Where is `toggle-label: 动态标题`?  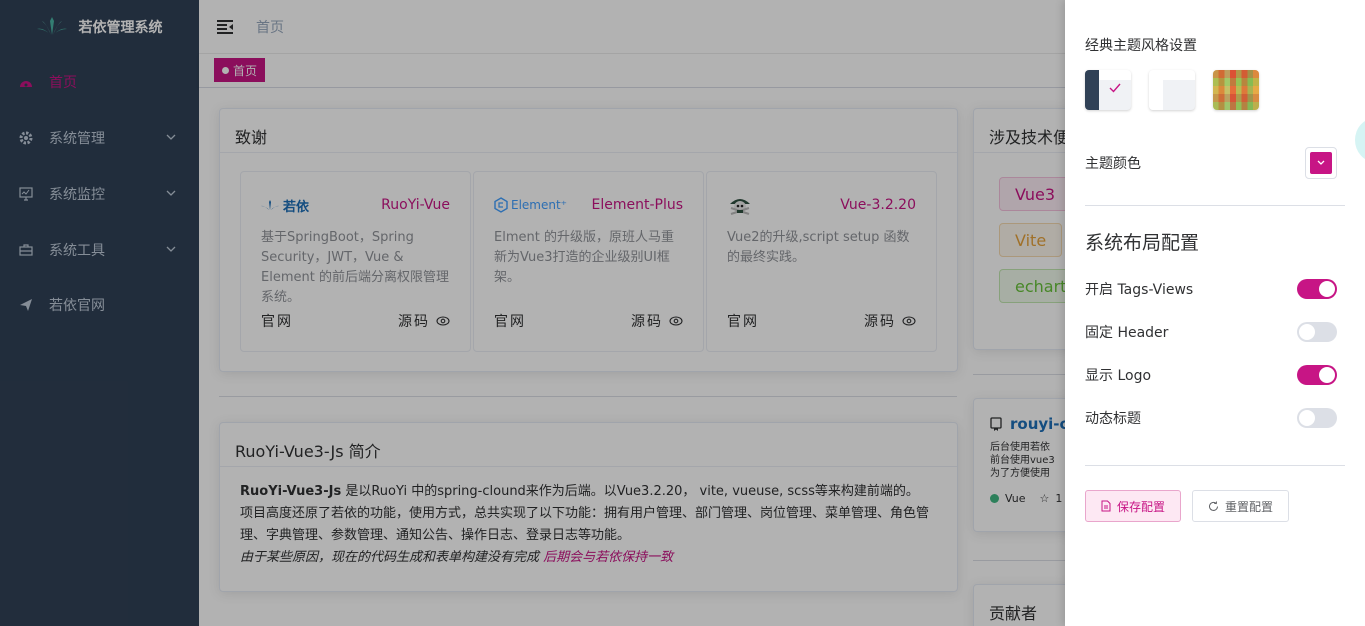 toggle-label: 动态标题 is located at coordinates (1113, 419).